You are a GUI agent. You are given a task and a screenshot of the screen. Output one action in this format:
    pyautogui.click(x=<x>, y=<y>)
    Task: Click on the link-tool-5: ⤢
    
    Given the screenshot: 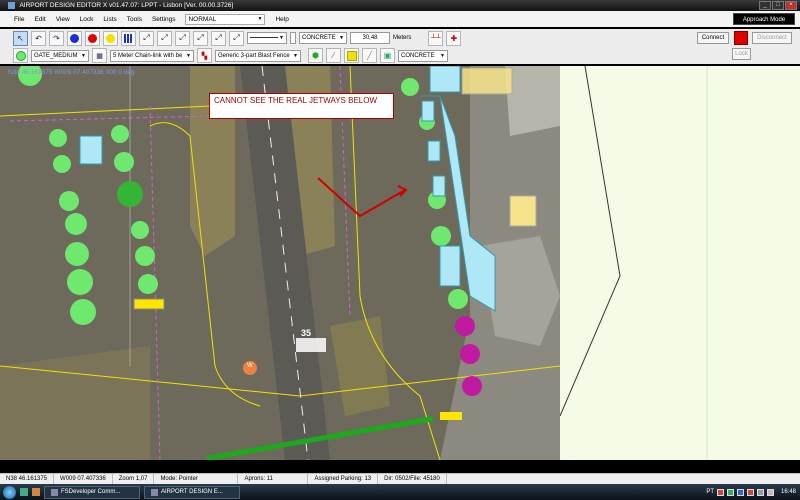 What is the action you would take?
    pyautogui.click(x=218, y=38)
    